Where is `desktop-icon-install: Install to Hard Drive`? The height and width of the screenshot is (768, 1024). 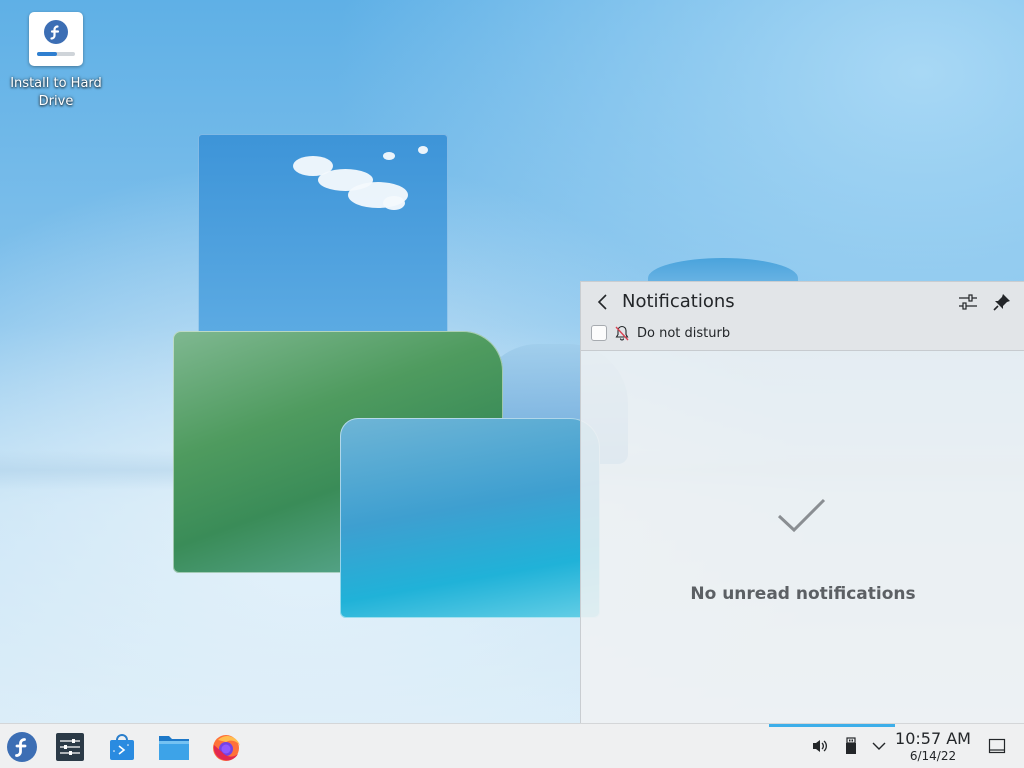
desktop-icon-install: Install to Hard Drive is located at coordinates (56, 61).